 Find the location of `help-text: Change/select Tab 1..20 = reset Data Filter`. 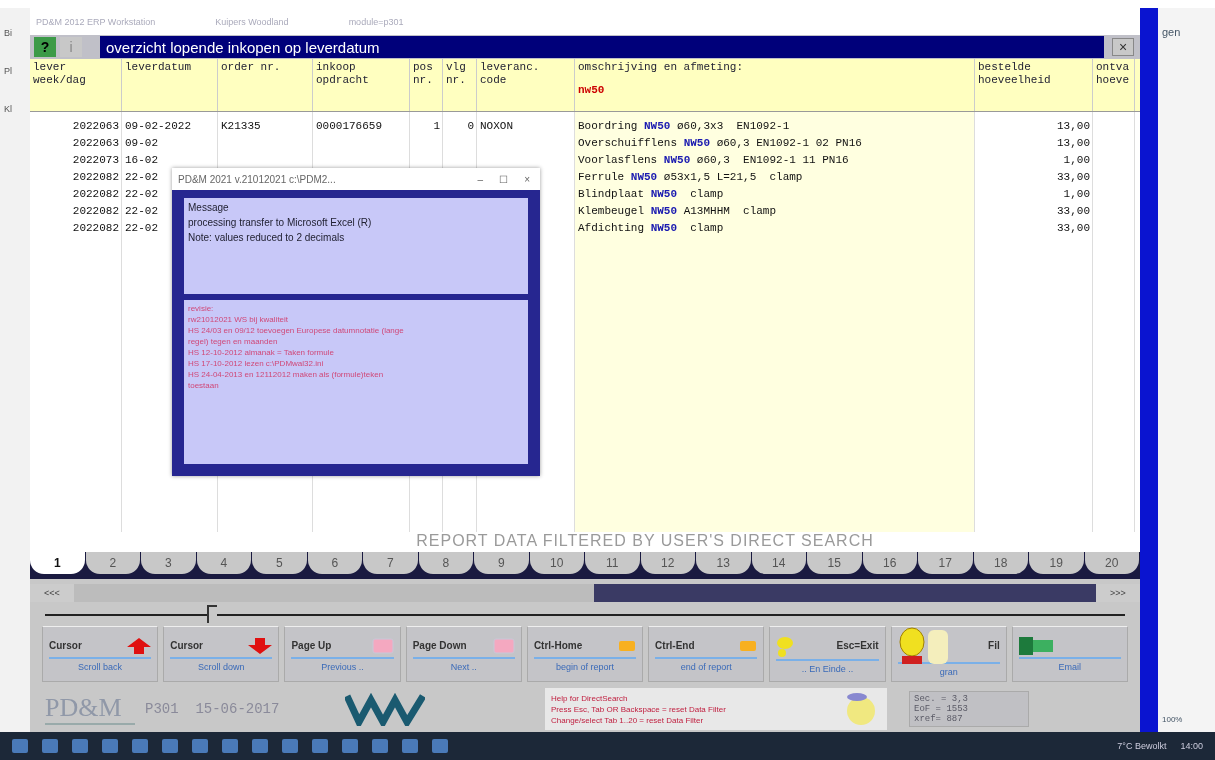

help-text: Change/select Tab 1..20 = reset Data Filter is located at coordinates (628, 720).